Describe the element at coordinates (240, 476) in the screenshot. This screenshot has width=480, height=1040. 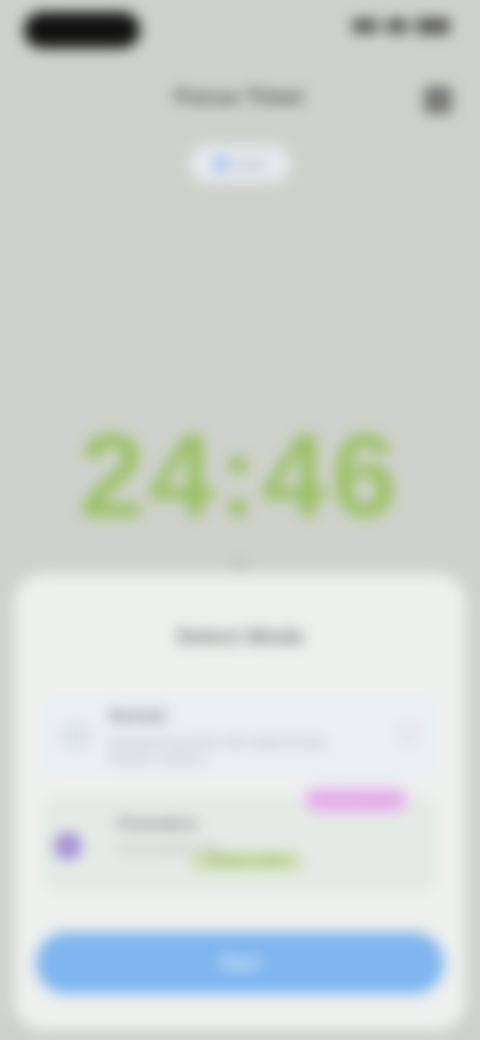
I see `timer-display: 24:46` at that location.